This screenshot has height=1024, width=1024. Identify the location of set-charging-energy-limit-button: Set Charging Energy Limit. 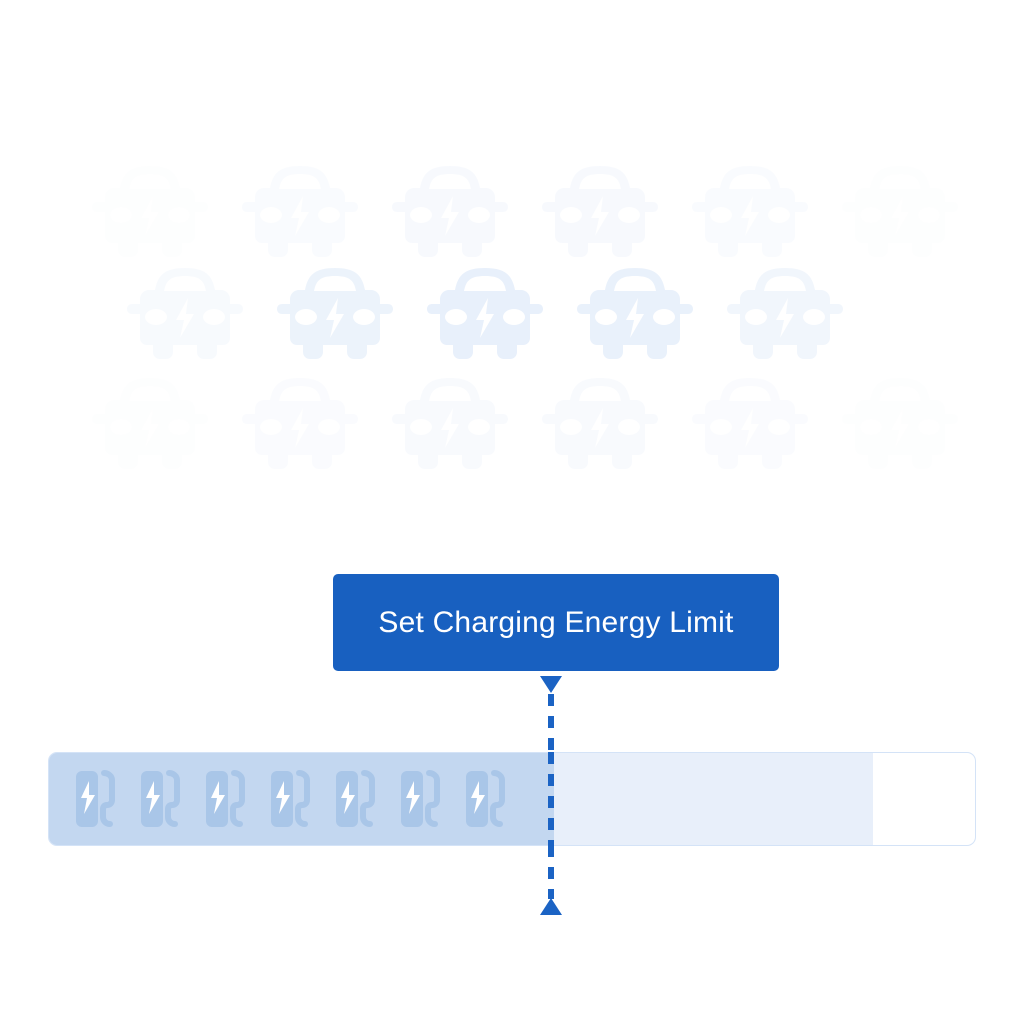
(556, 622).